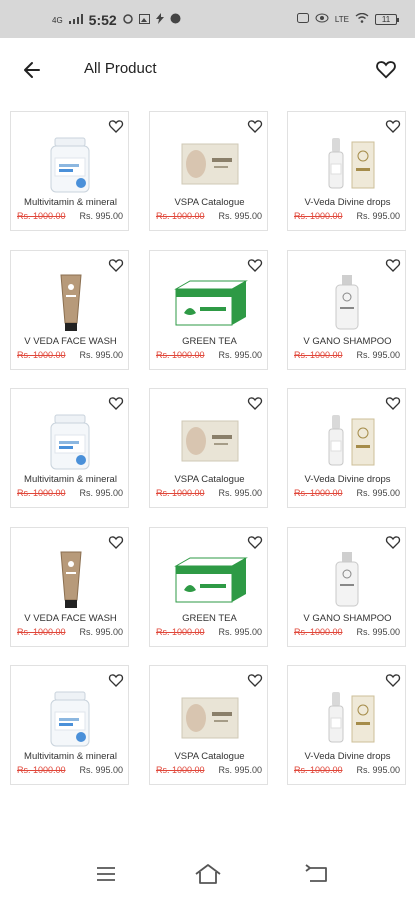 The image size is (415, 900). What do you see at coordinates (302, 19) in the screenshot?
I see `cast-icon` at bounding box center [302, 19].